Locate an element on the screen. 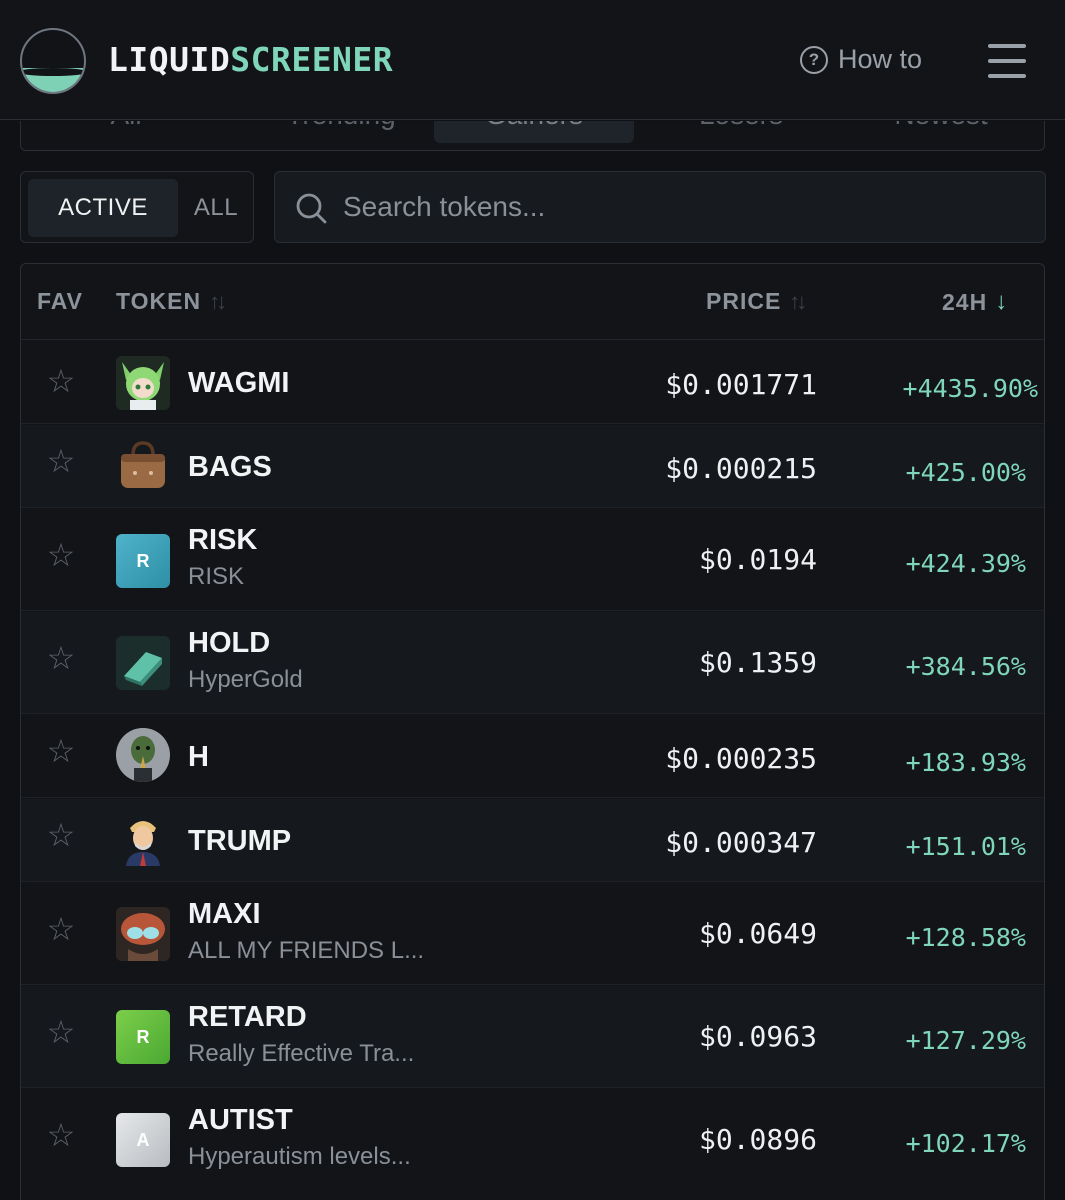 This screenshot has width=1065, height=1200. token-change: +384.56% is located at coordinates (965, 666).